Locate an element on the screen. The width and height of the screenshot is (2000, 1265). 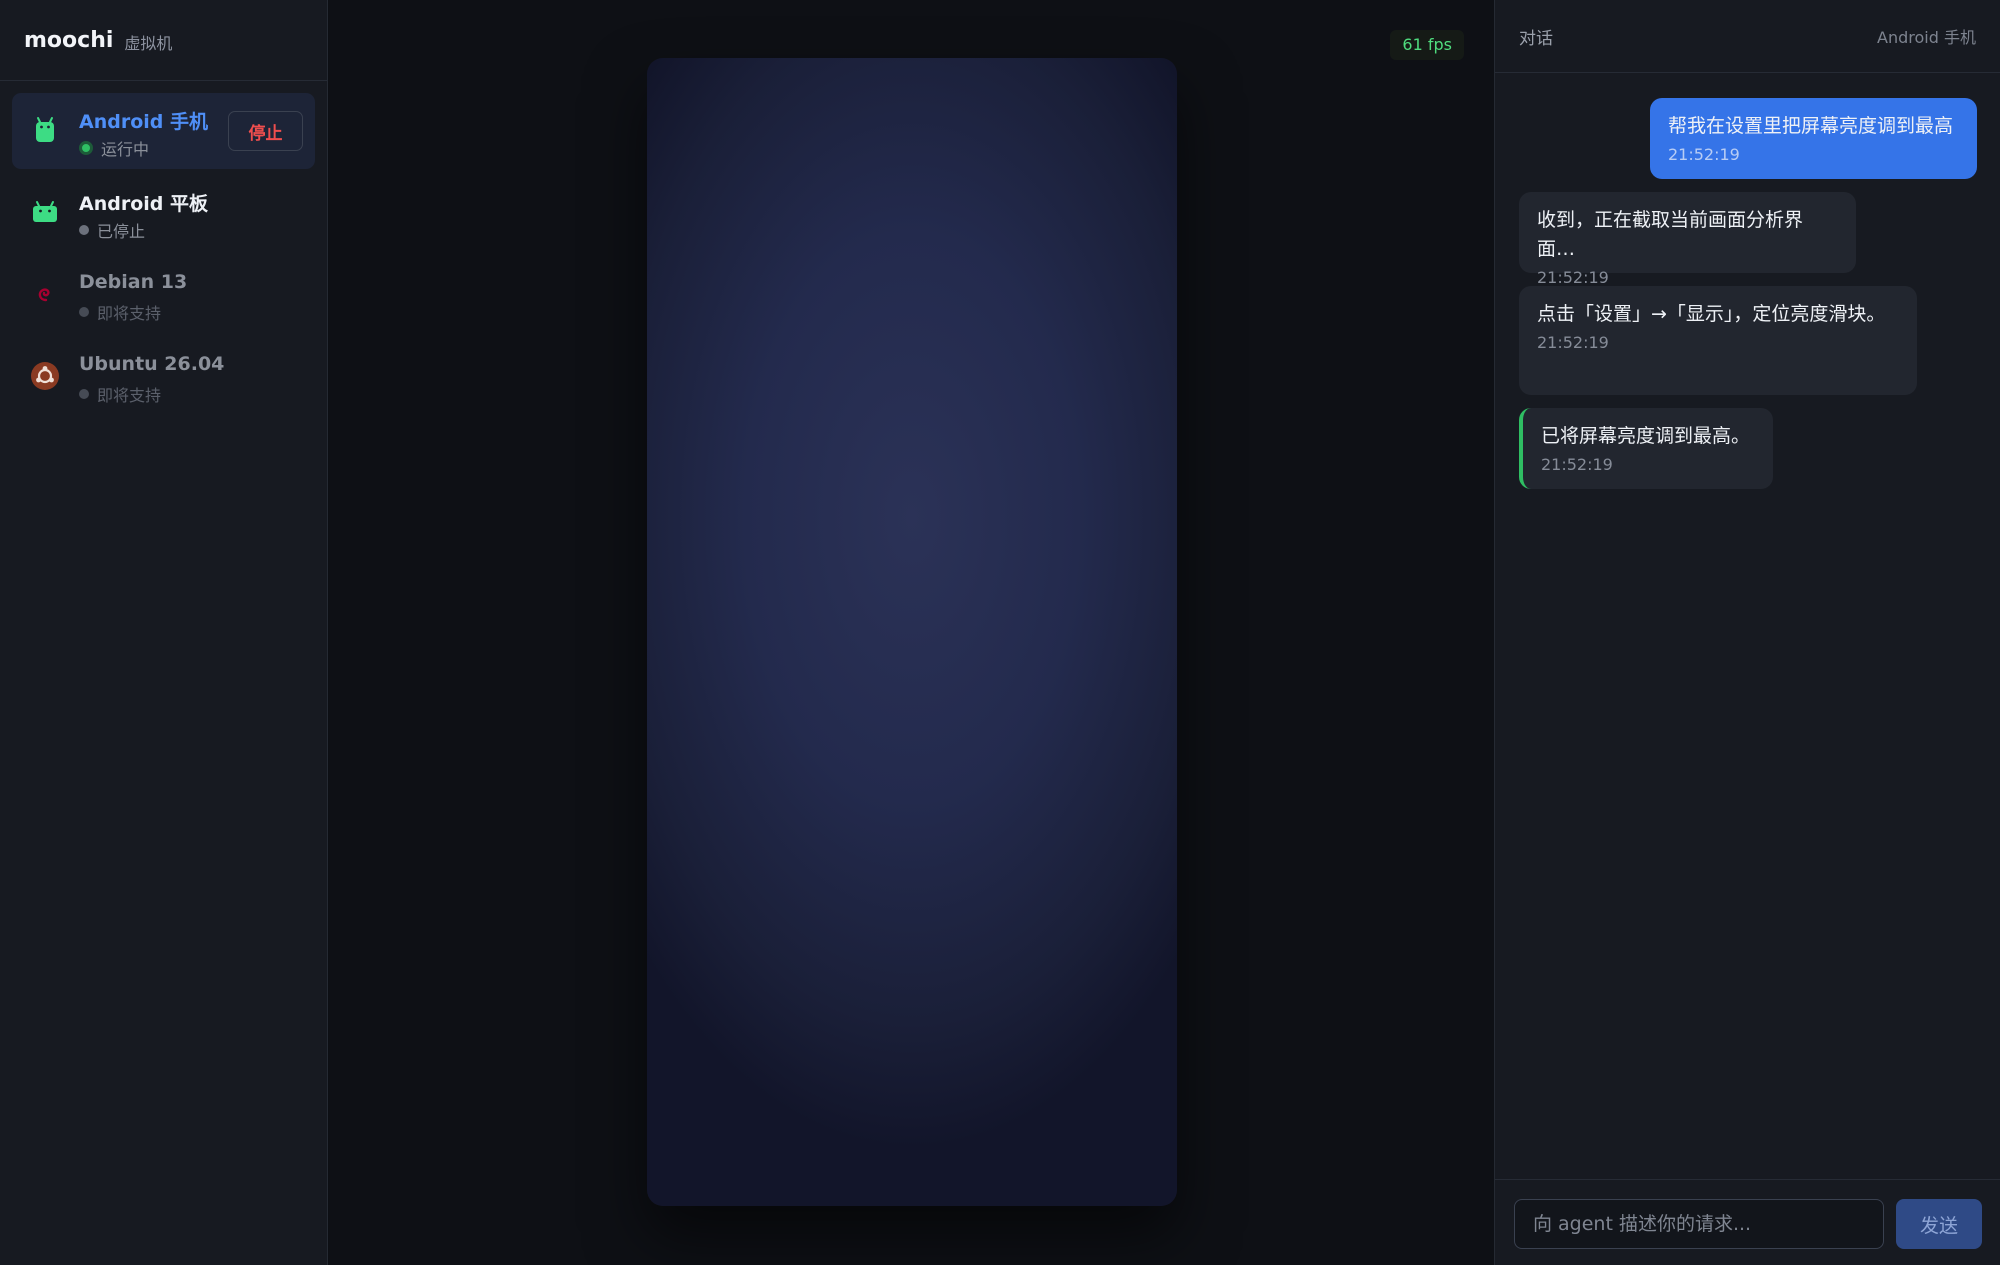
vm-name: Android 平板 is located at coordinates (143, 204).